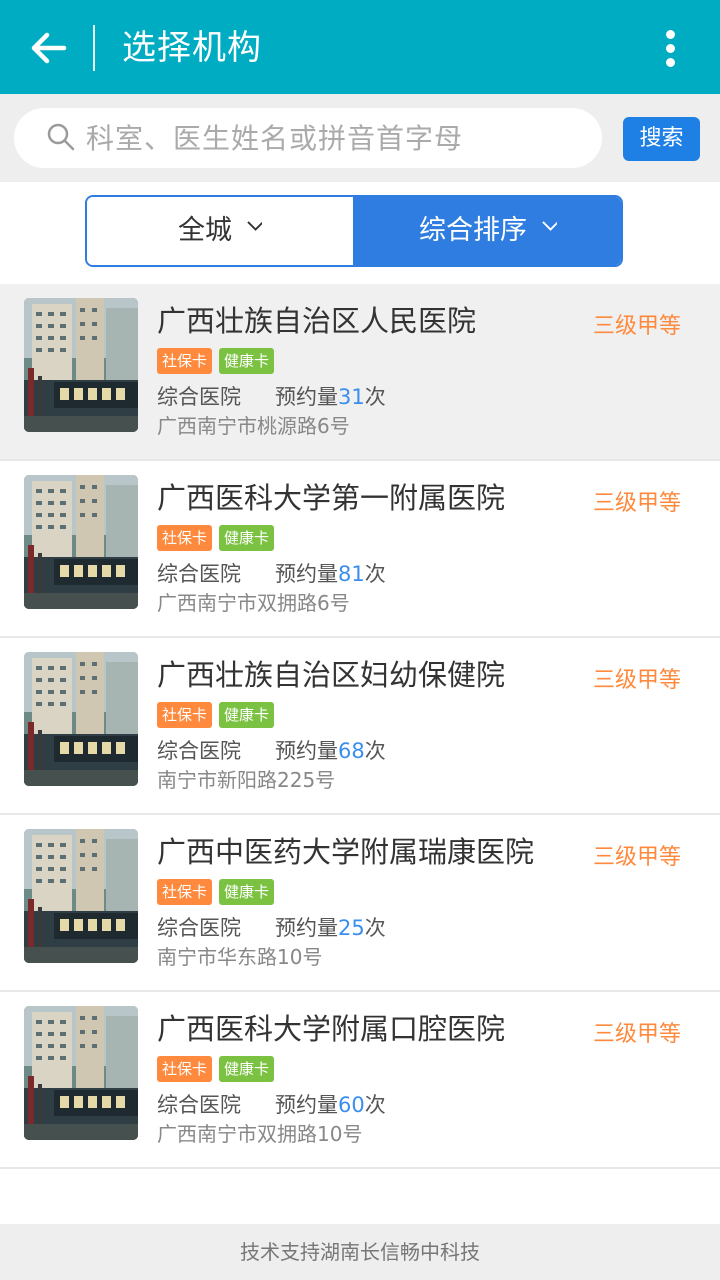 This screenshot has height=1280, width=720. What do you see at coordinates (246, 780) in the screenshot?
I see `hospital-address: 南宁市新阳路225号` at bounding box center [246, 780].